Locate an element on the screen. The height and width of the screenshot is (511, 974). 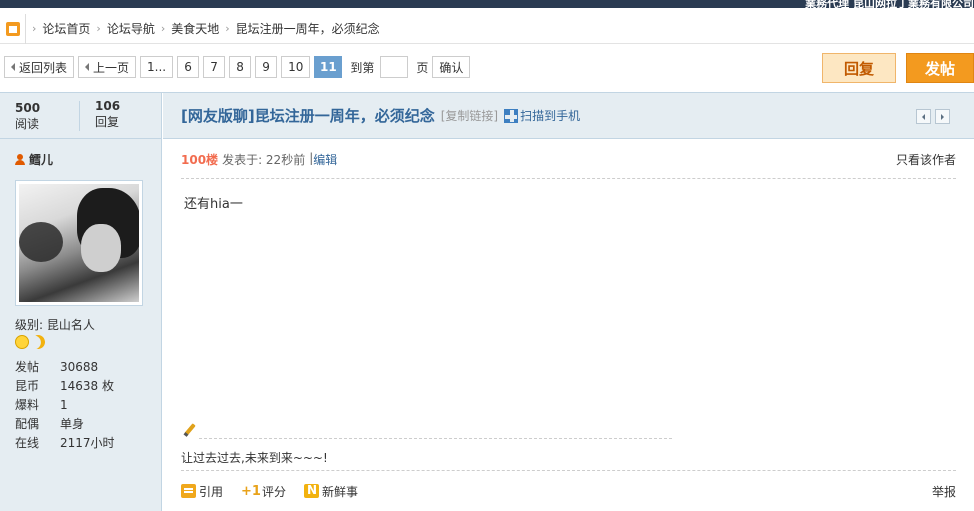
quote-button: 引用 is located at coordinates (202, 491).